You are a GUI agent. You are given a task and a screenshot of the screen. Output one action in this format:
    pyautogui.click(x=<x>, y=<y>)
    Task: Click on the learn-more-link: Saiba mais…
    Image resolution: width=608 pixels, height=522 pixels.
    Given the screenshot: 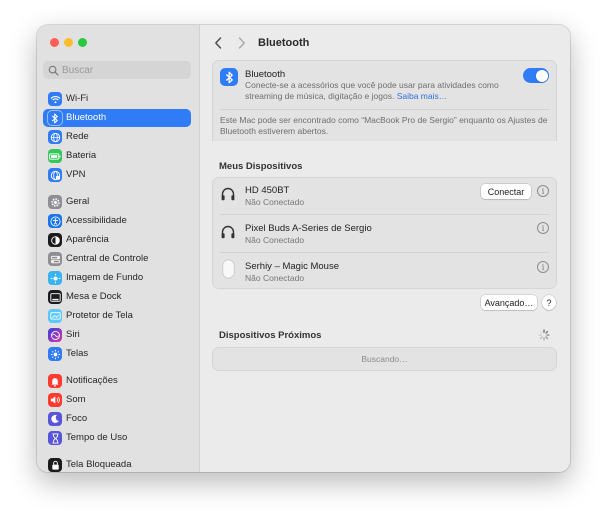 What is the action you would take?
    pyautogui.click(x=422, y=96)
    